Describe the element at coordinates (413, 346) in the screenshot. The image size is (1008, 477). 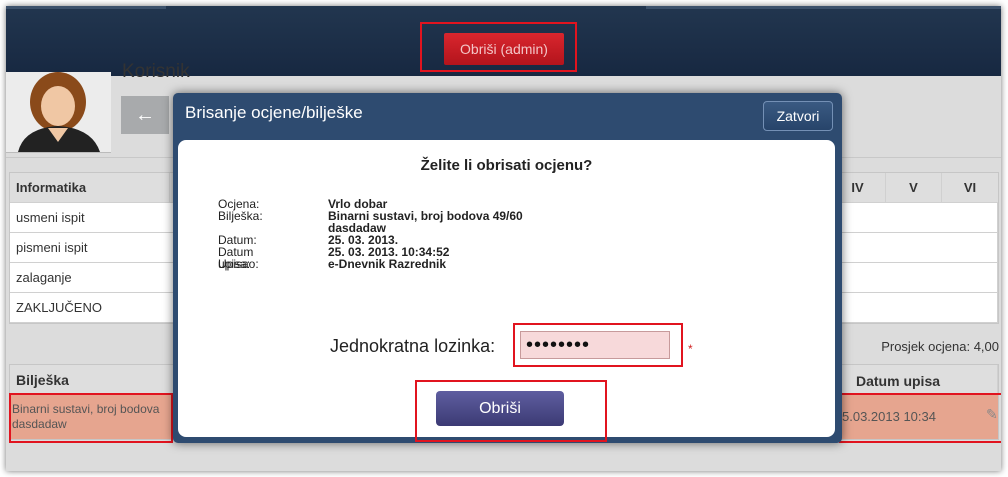
I see `password-label: Jednokratna lozinka:` at that location.